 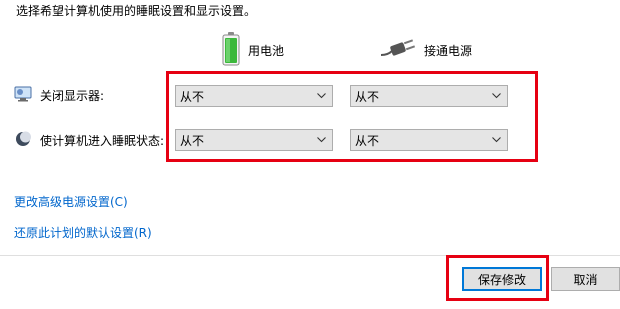 I want to click on column-label-battery: 用电池, so click(x=266, y=51).